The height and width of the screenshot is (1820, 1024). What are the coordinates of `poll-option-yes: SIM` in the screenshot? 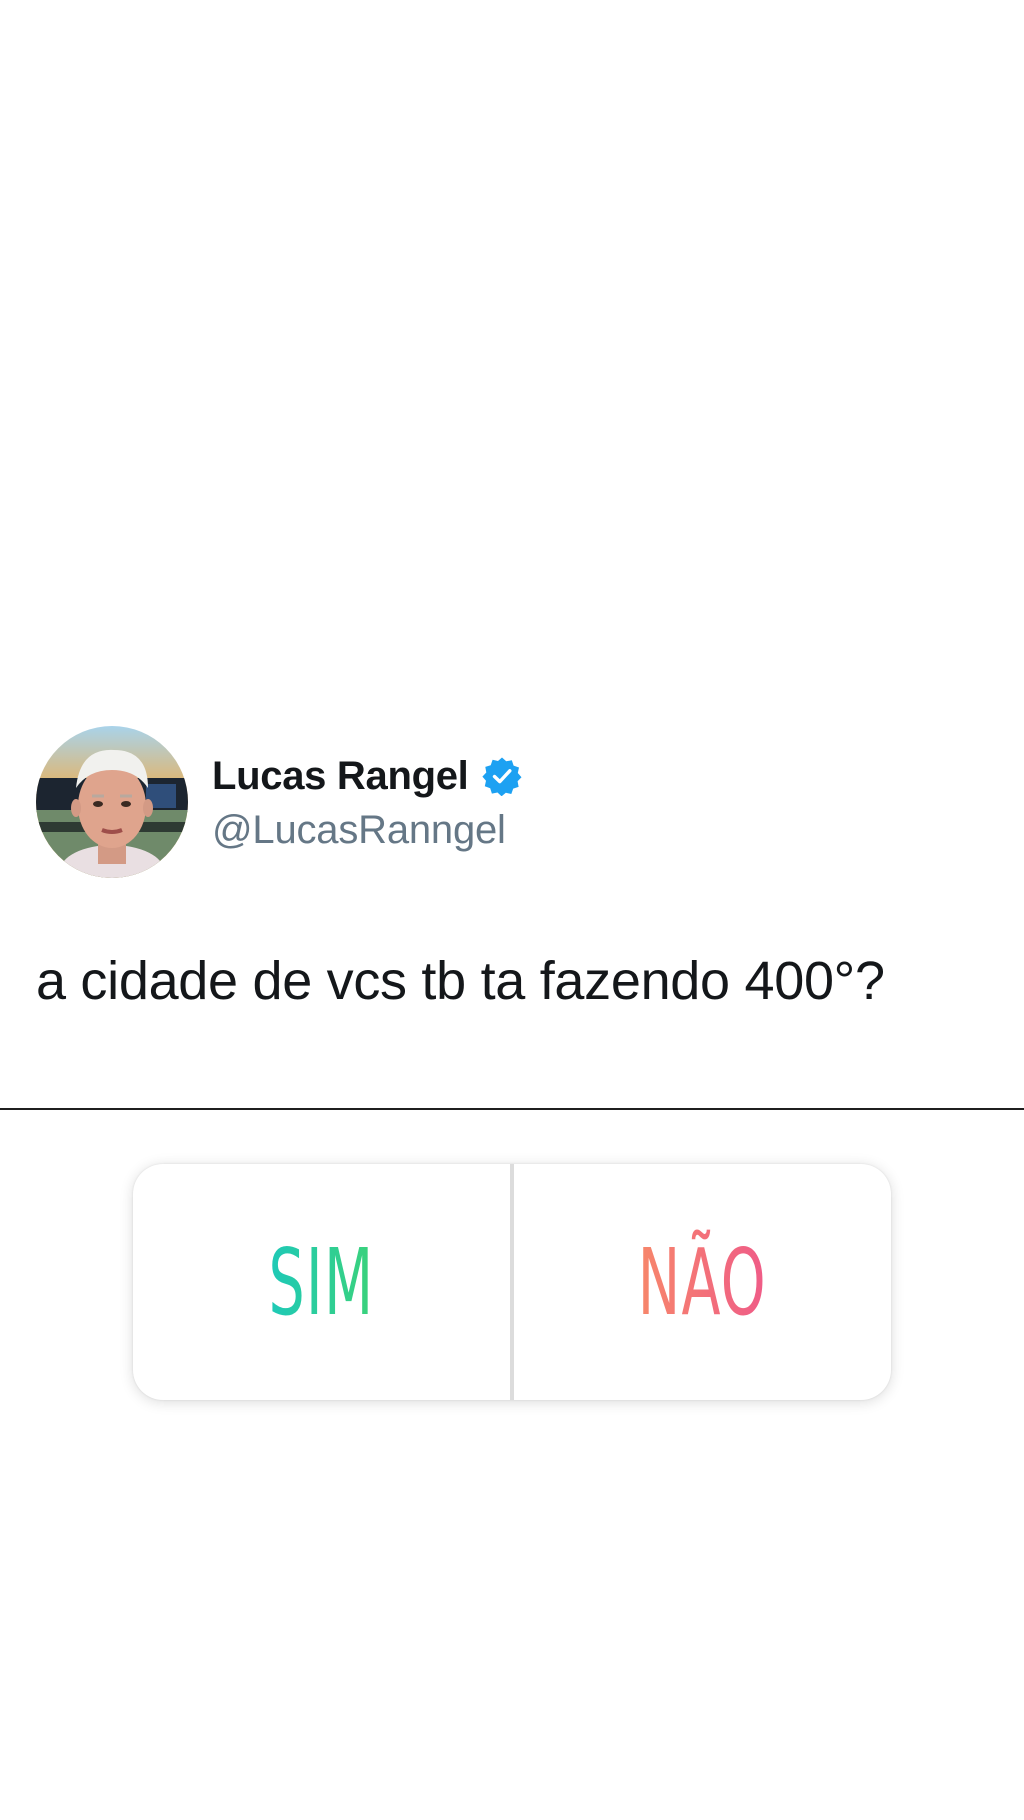 It's located at (321, 1282).